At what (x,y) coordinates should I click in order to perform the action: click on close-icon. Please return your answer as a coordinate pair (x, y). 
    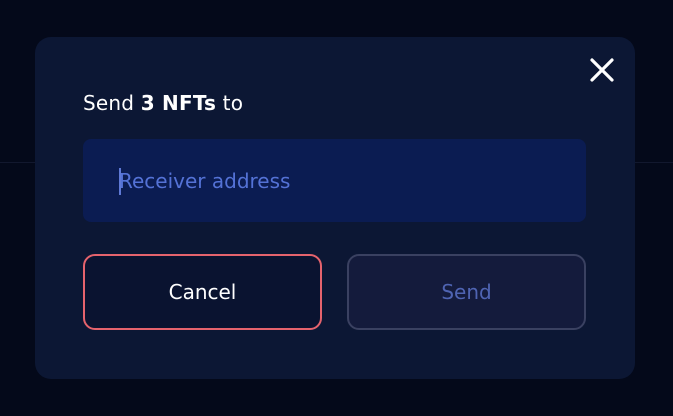
    Looking at the image, I should click on (602, 70).